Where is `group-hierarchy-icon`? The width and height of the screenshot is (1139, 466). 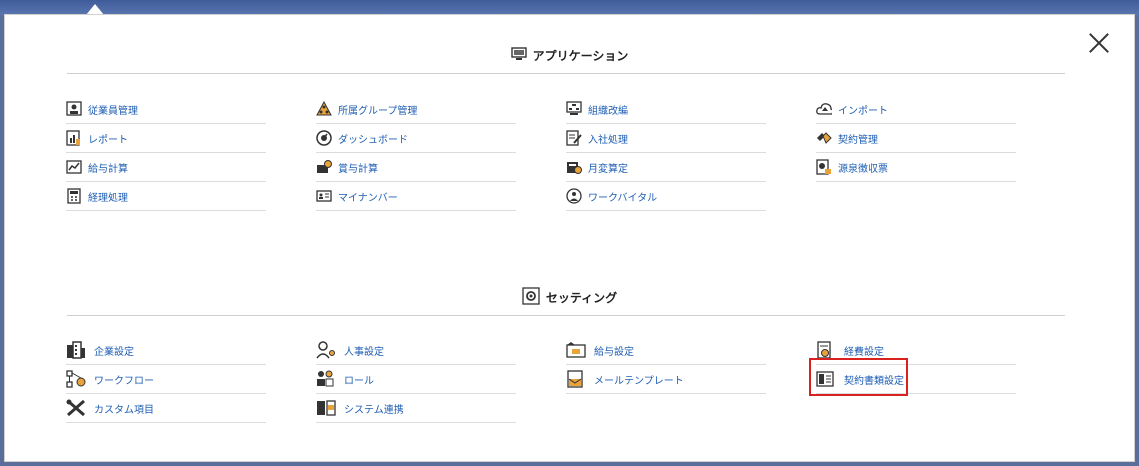 group-hierarchy-icon is located at coordinates (324, 109).